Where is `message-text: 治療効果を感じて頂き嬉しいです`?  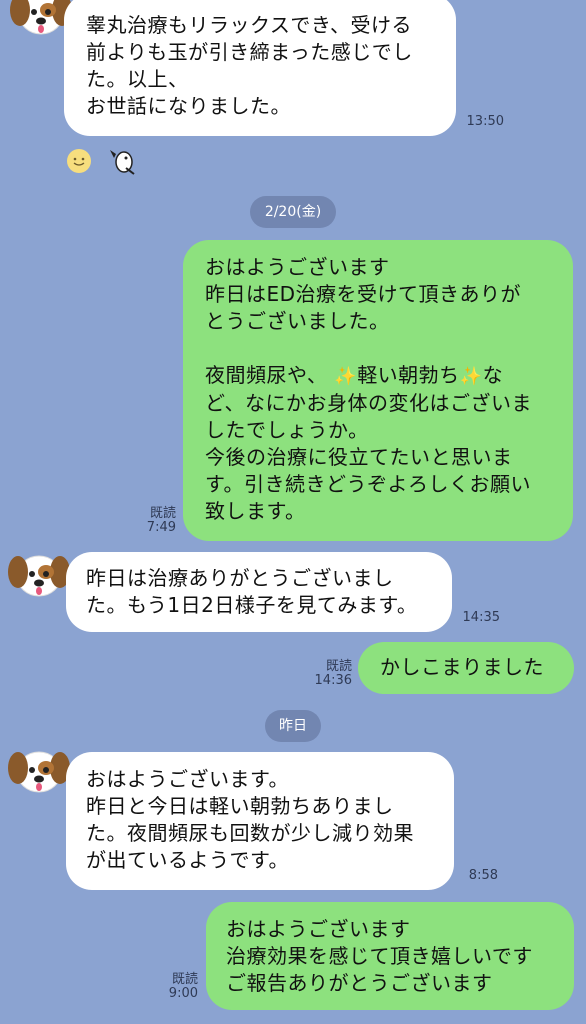
message-text: 治療効果を感じて頂き嬉しいです is located at coordinates (379, 956).